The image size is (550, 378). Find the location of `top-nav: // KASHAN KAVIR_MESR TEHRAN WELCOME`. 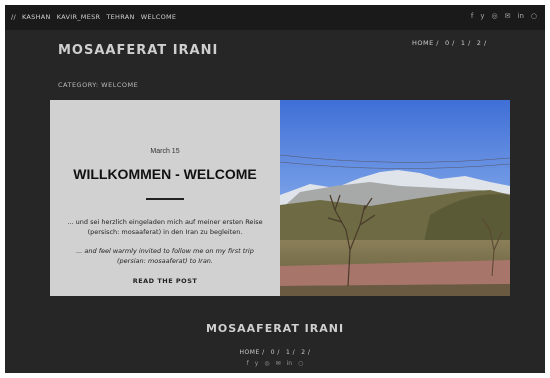

top-nav: // KASHAN KAVIR_MESR TEHRAN WELCOME is located at coordinates (93, 17).